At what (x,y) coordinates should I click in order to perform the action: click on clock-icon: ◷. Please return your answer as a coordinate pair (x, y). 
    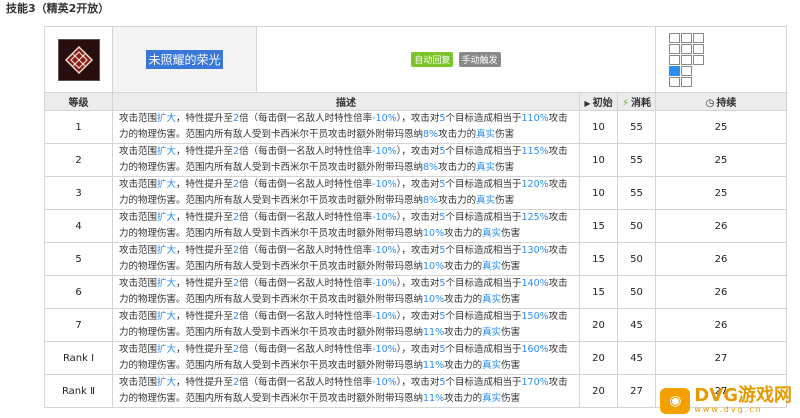
    Looking at the image, I should click on (710, 103).